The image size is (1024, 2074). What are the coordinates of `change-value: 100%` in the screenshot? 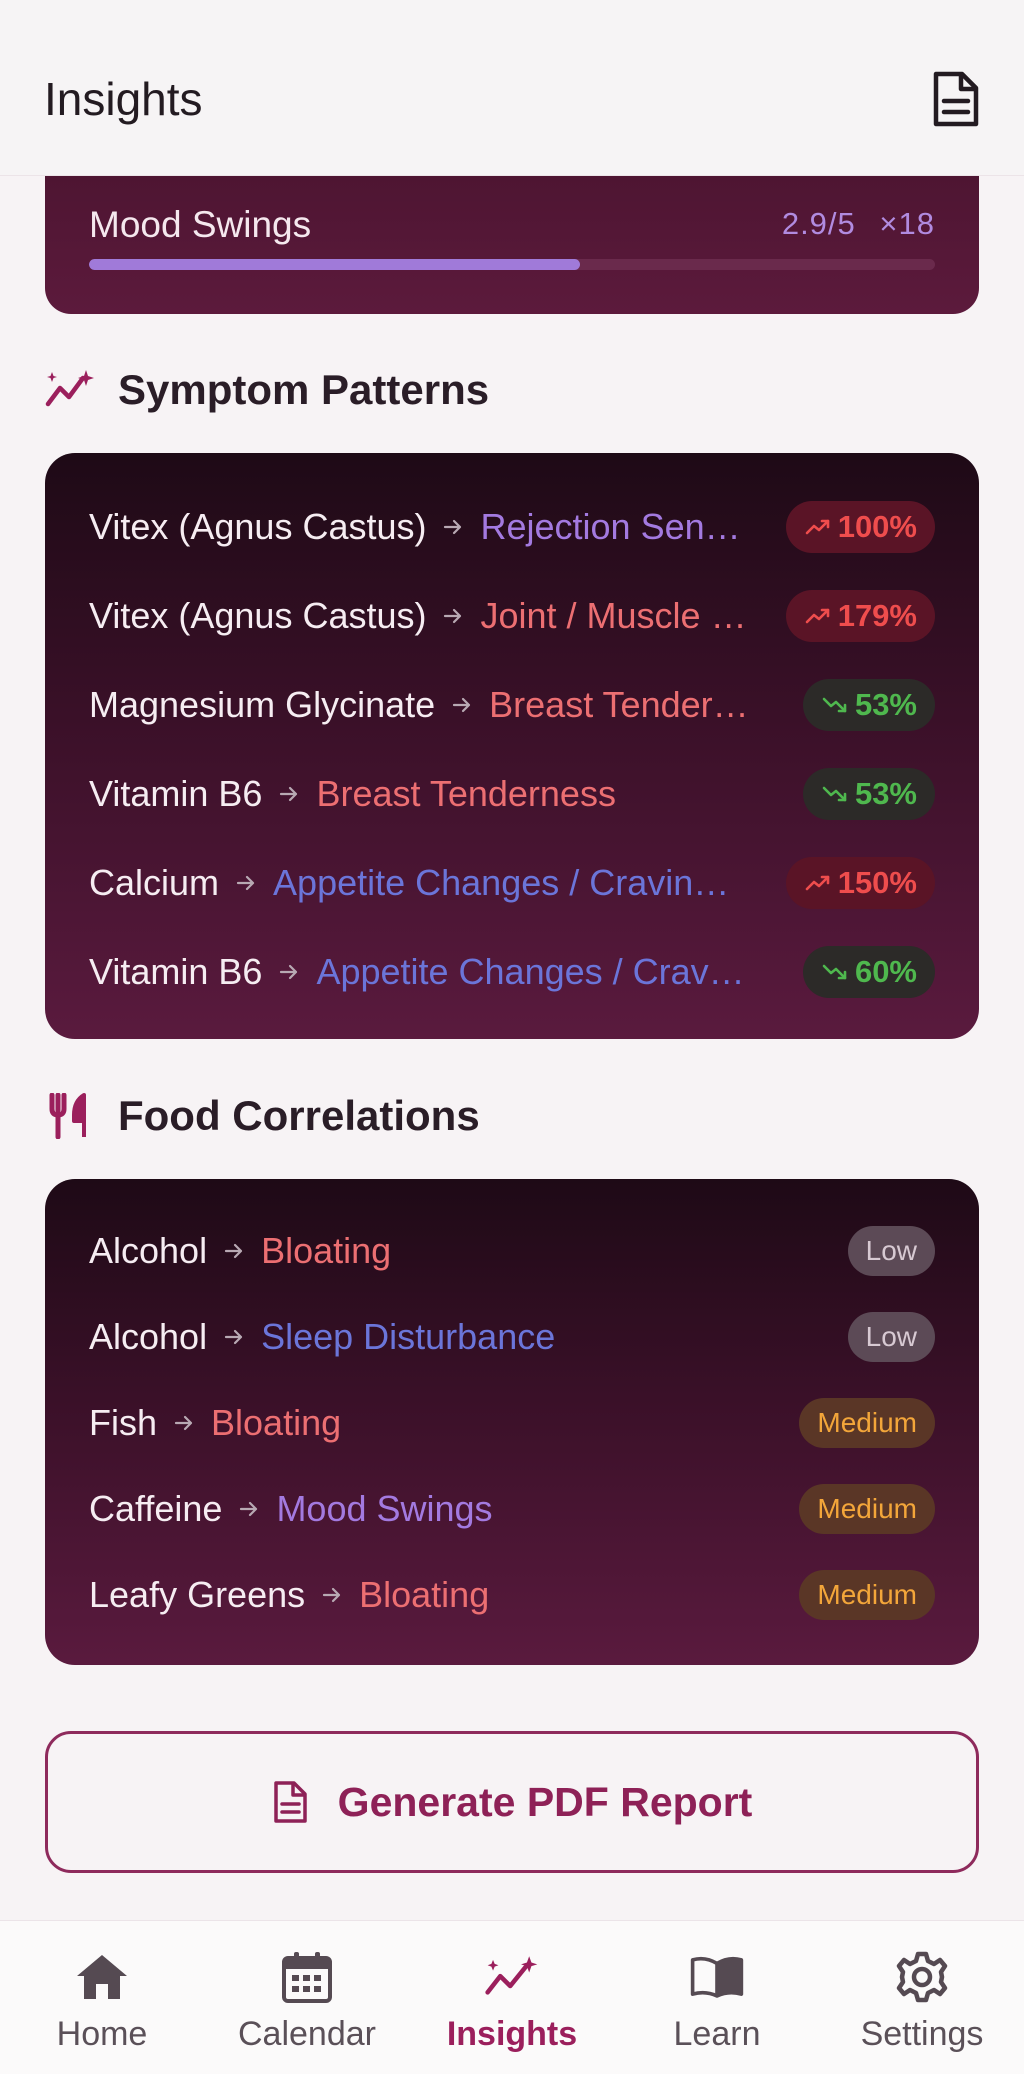 It's located at (877, 526).